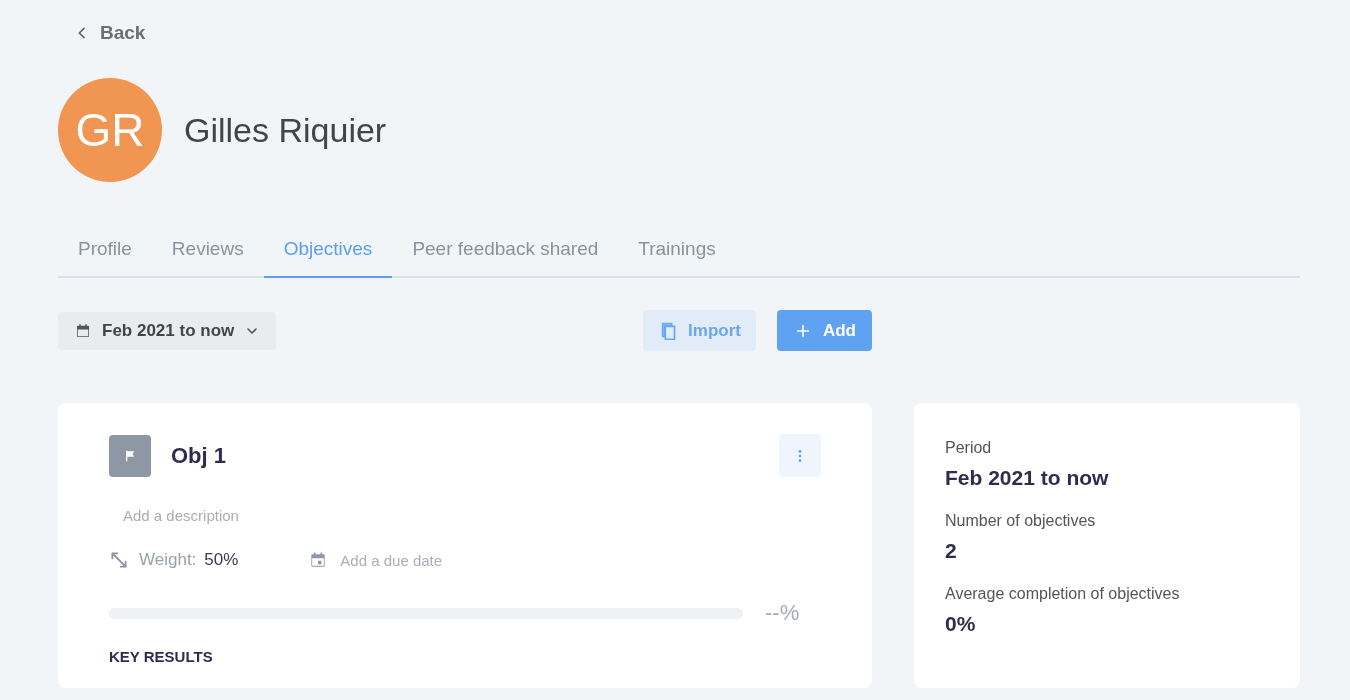 This screenshot has width=1350, height=700. What do you see at coordinates (105, 253) in the screenshot?
I see `tab: Profile` at bounding box center [105, 253].